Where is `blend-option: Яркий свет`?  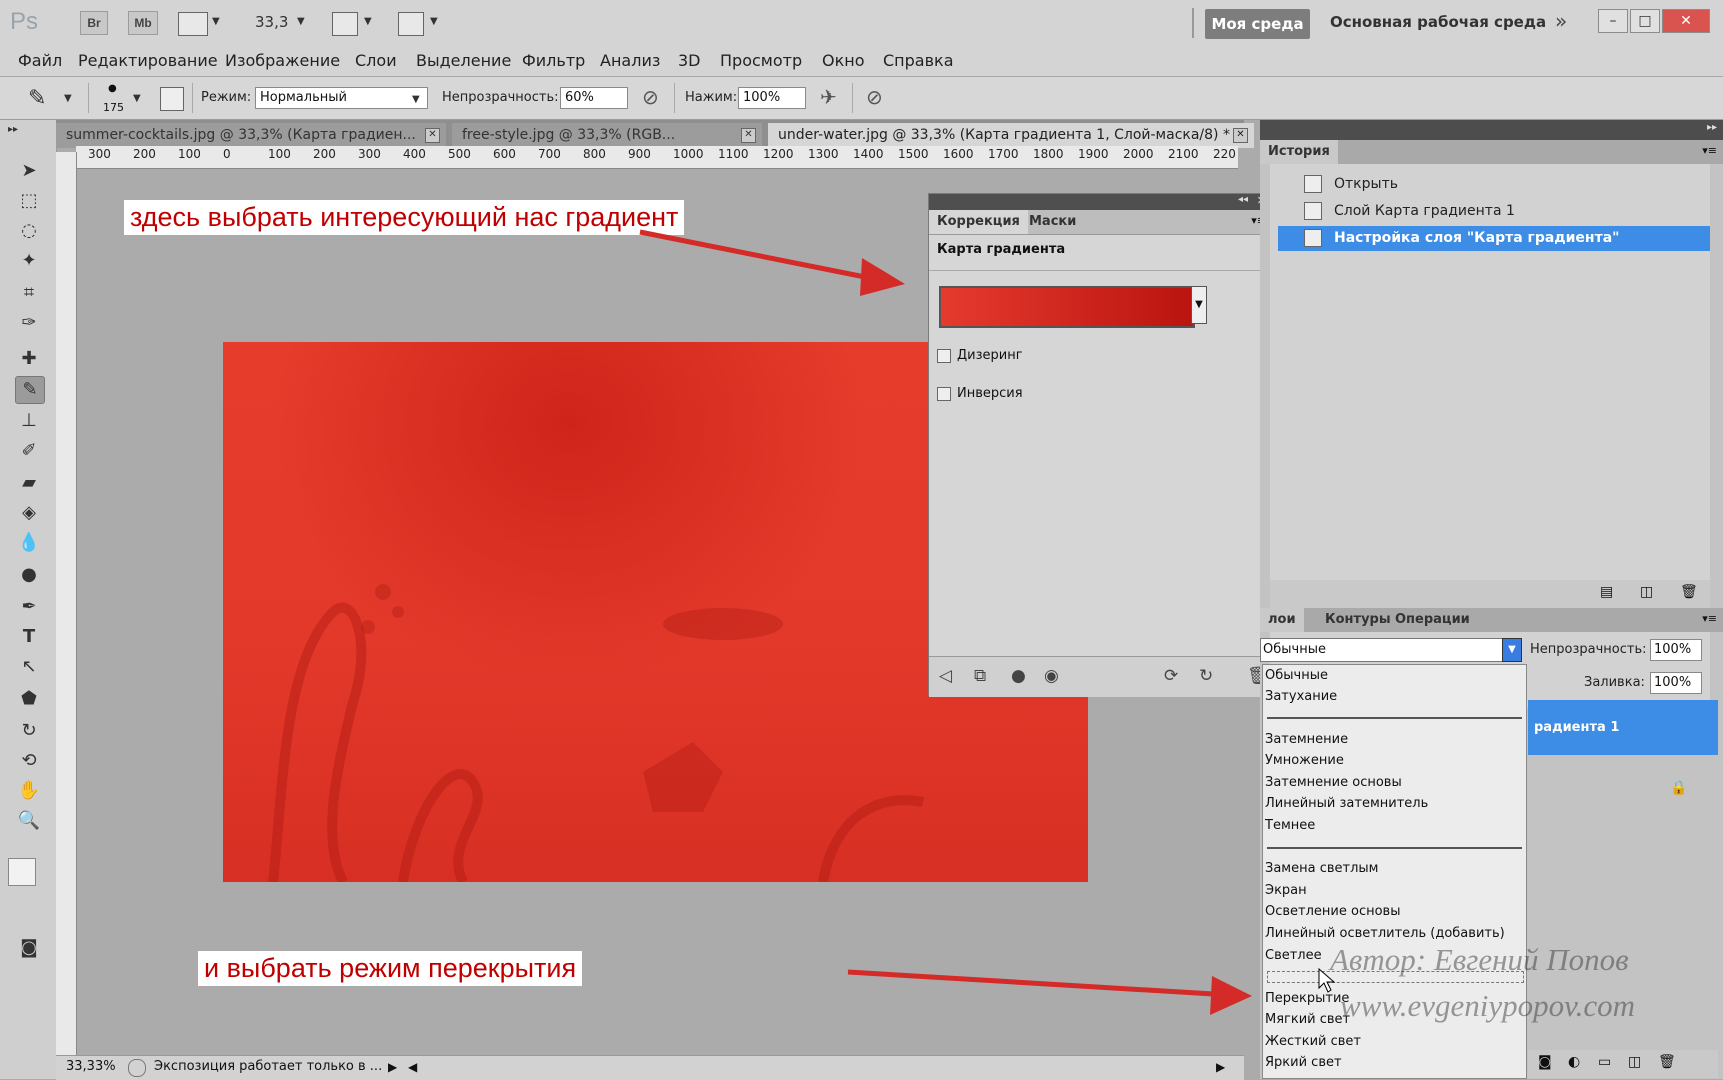
blend-option: Яркий свет is located at coordinates (1394, 1063).